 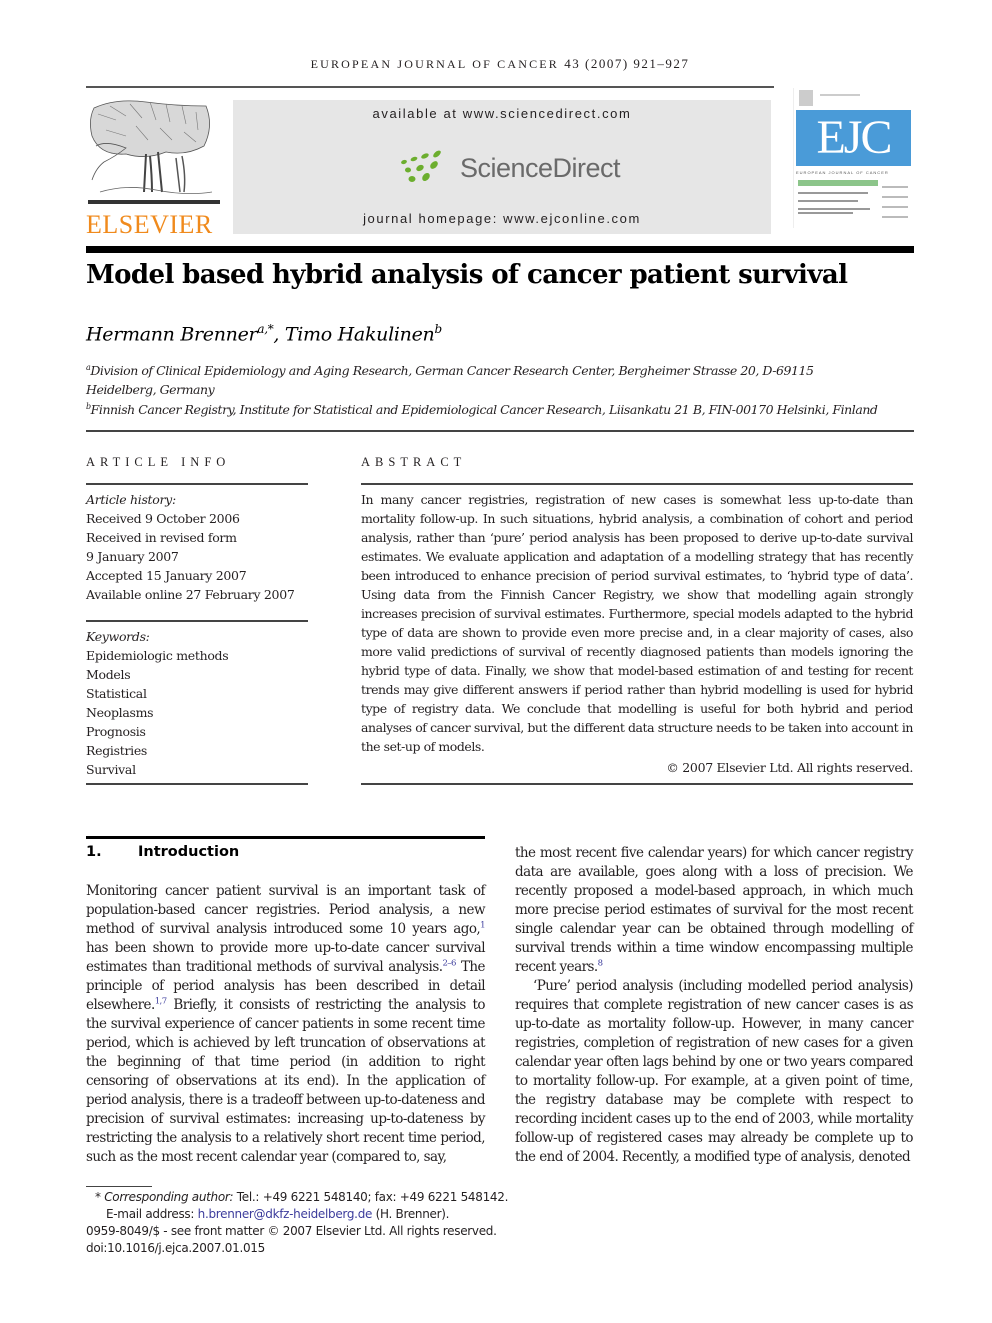 I want to click on affiliation-text: Heidelberg, Germany, so click(x=150, y=390).